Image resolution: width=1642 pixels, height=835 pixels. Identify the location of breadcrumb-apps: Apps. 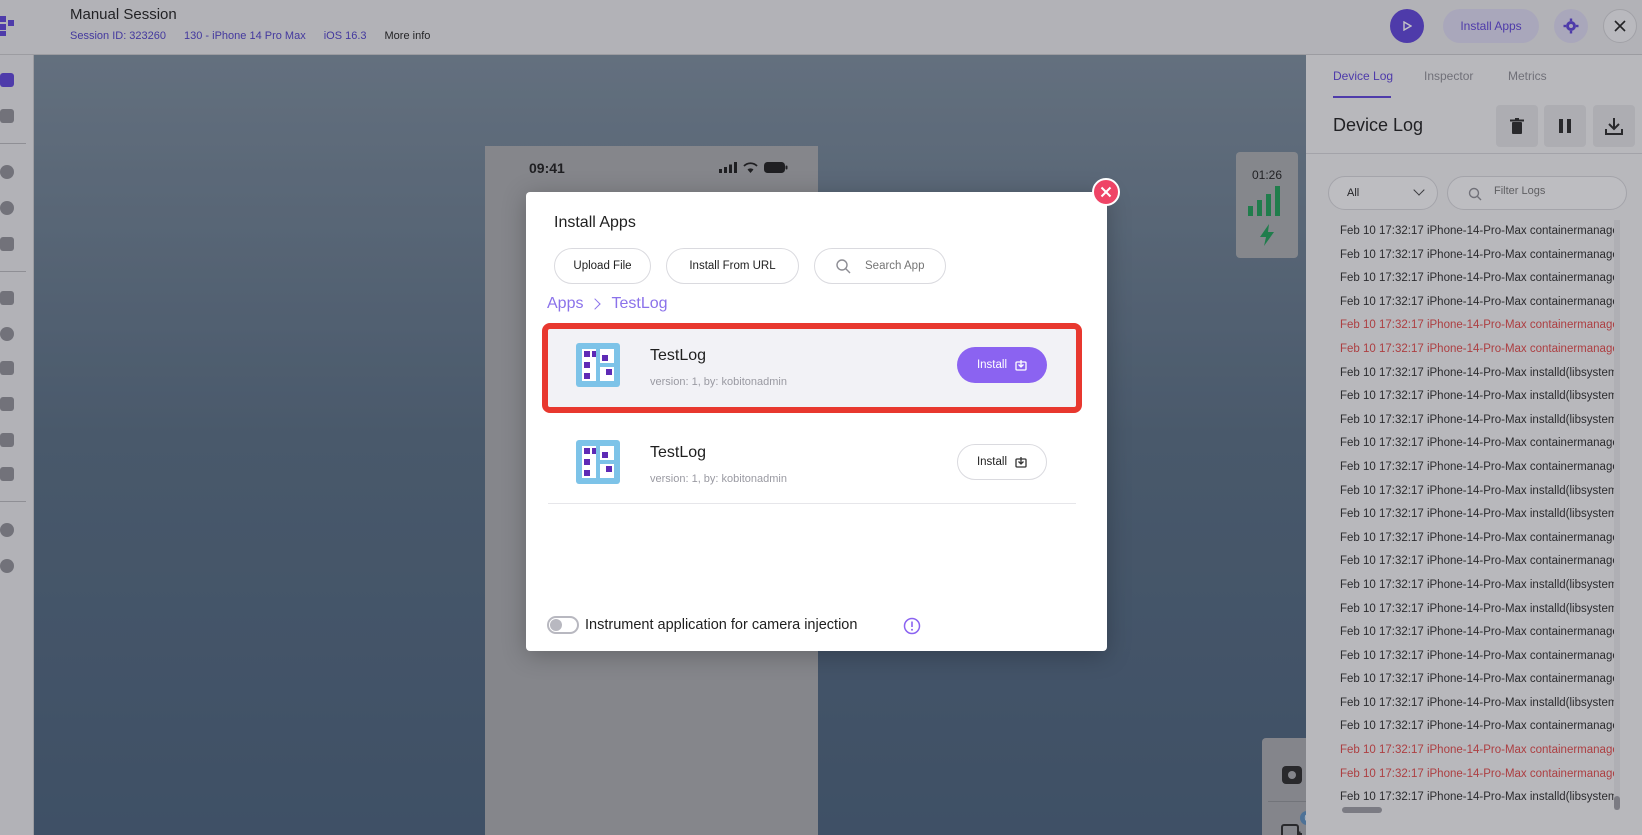
(565, 304).